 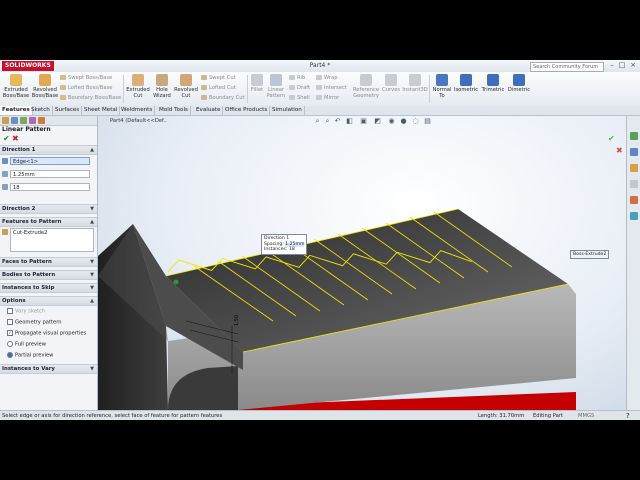 What do you see at coordinates (162, 86) in the screenshot?
I see `hole-wizard-button: Hole Wizard` at bounding box center [162, 86].